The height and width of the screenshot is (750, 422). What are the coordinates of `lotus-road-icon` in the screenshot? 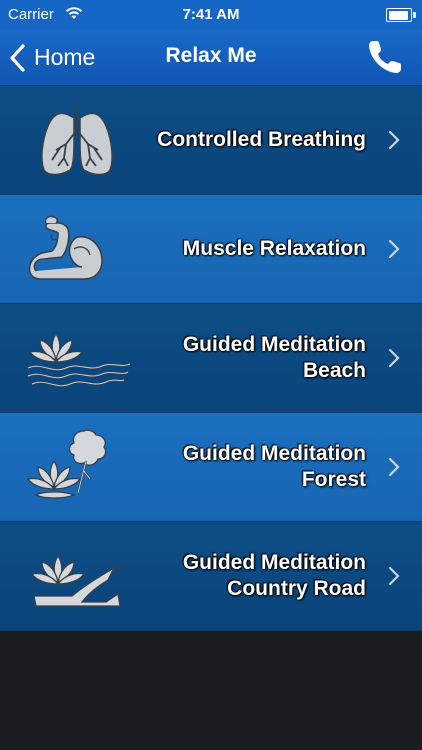 It's located at (77, 580).